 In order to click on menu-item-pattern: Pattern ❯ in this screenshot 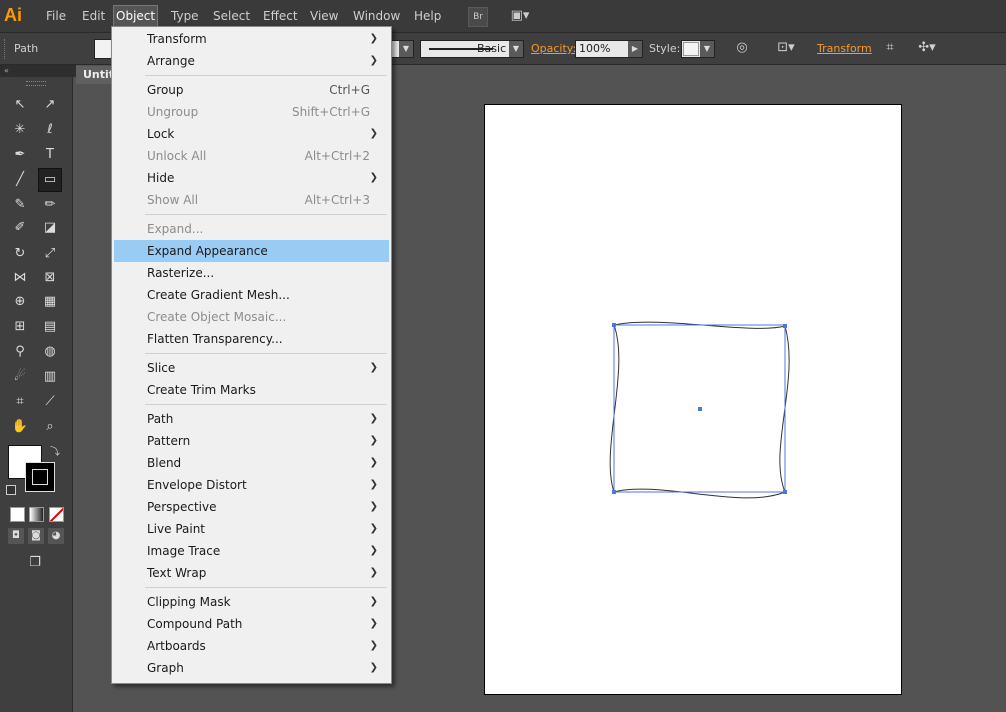, I will do `click(251, 441)`.